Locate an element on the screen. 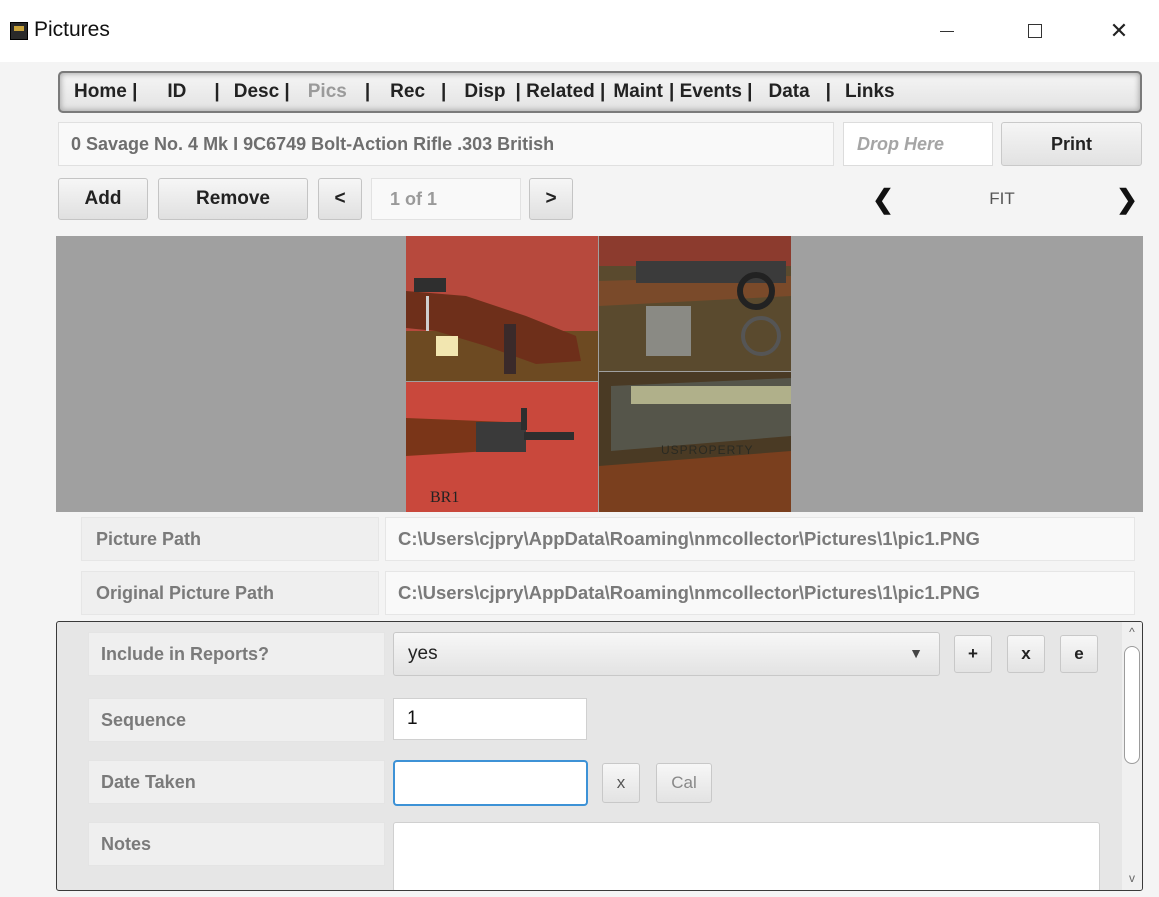  add-picture-button: Add is located at coordinates (103, 199).